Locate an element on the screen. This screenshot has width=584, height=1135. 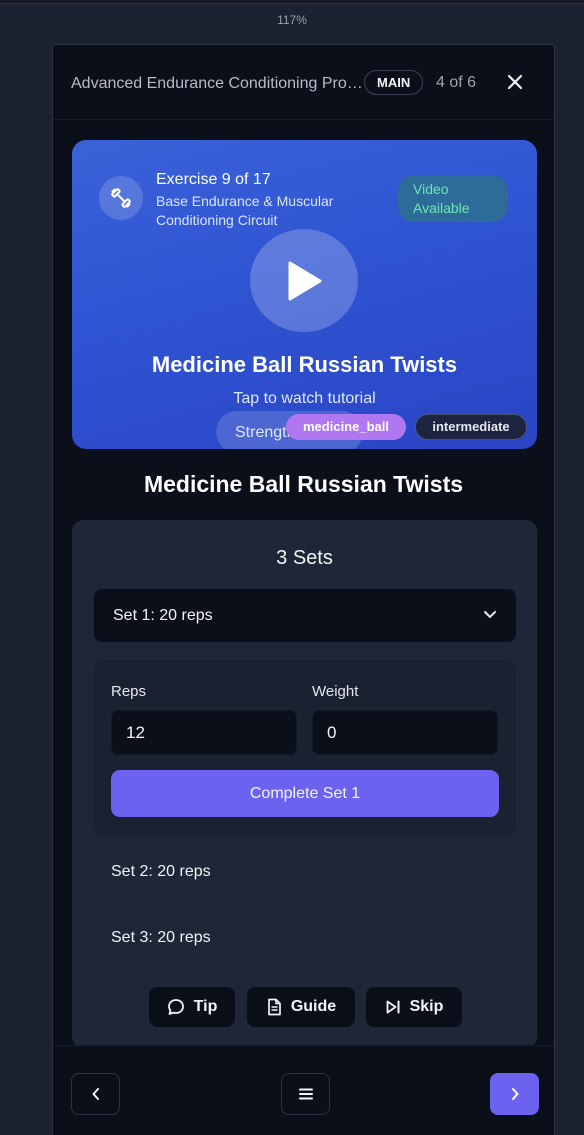
chevron-left-icon is located at coordinates (95, 1094).